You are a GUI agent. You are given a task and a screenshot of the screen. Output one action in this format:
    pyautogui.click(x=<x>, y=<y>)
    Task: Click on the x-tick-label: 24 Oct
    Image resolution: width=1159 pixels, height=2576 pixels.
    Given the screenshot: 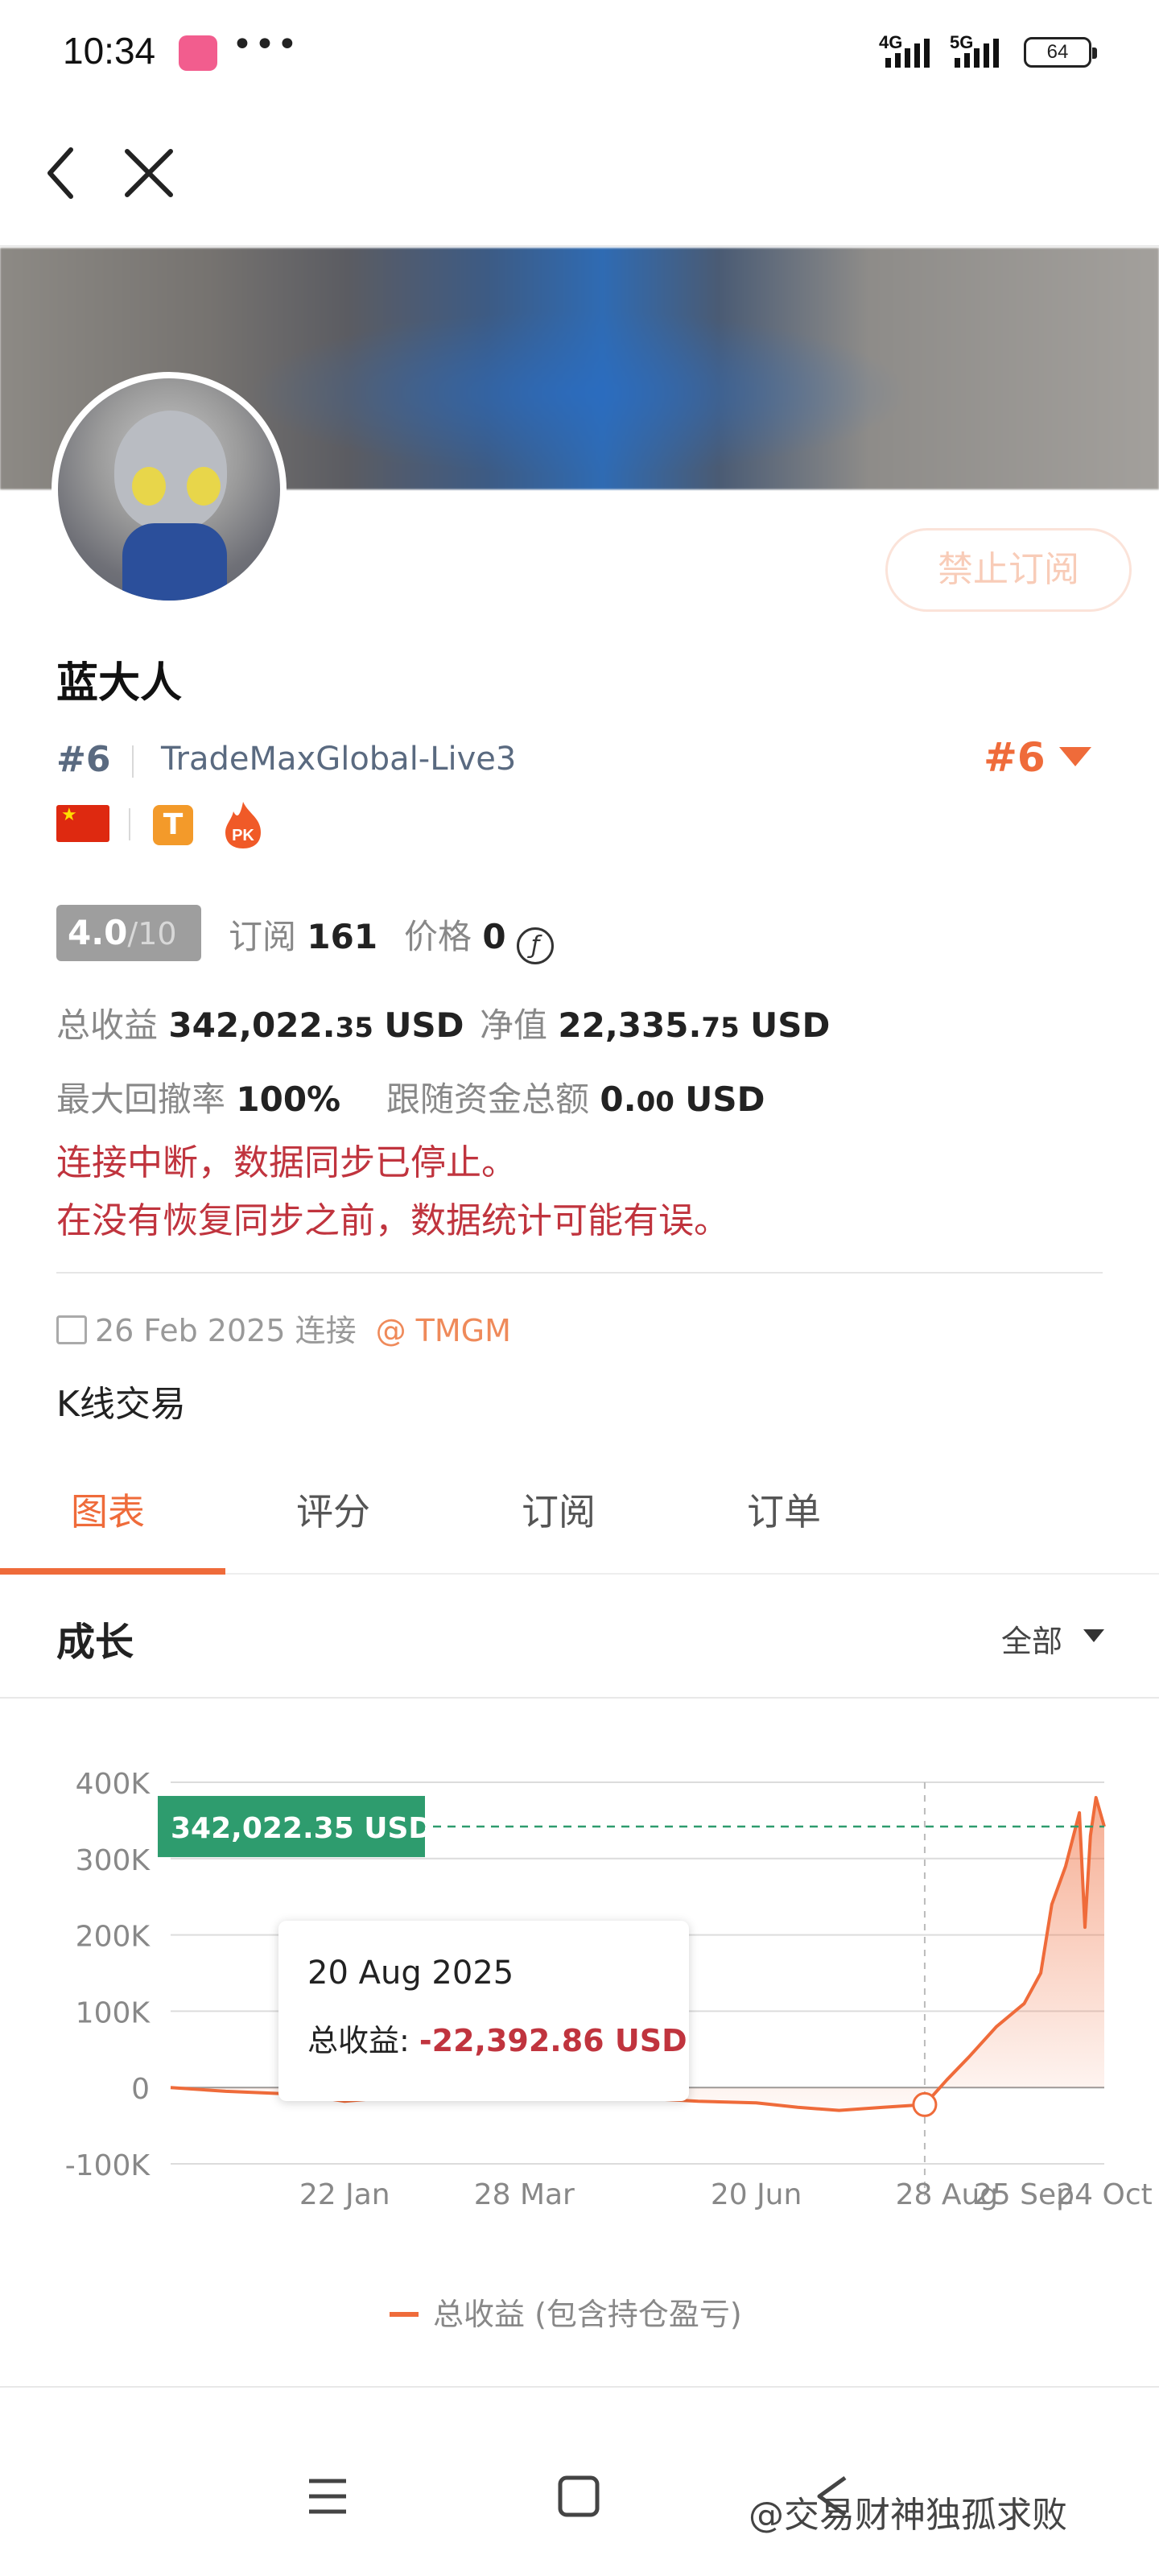 What is the action you would take?
    pyautogui.click(x=1104, y=2194)
    